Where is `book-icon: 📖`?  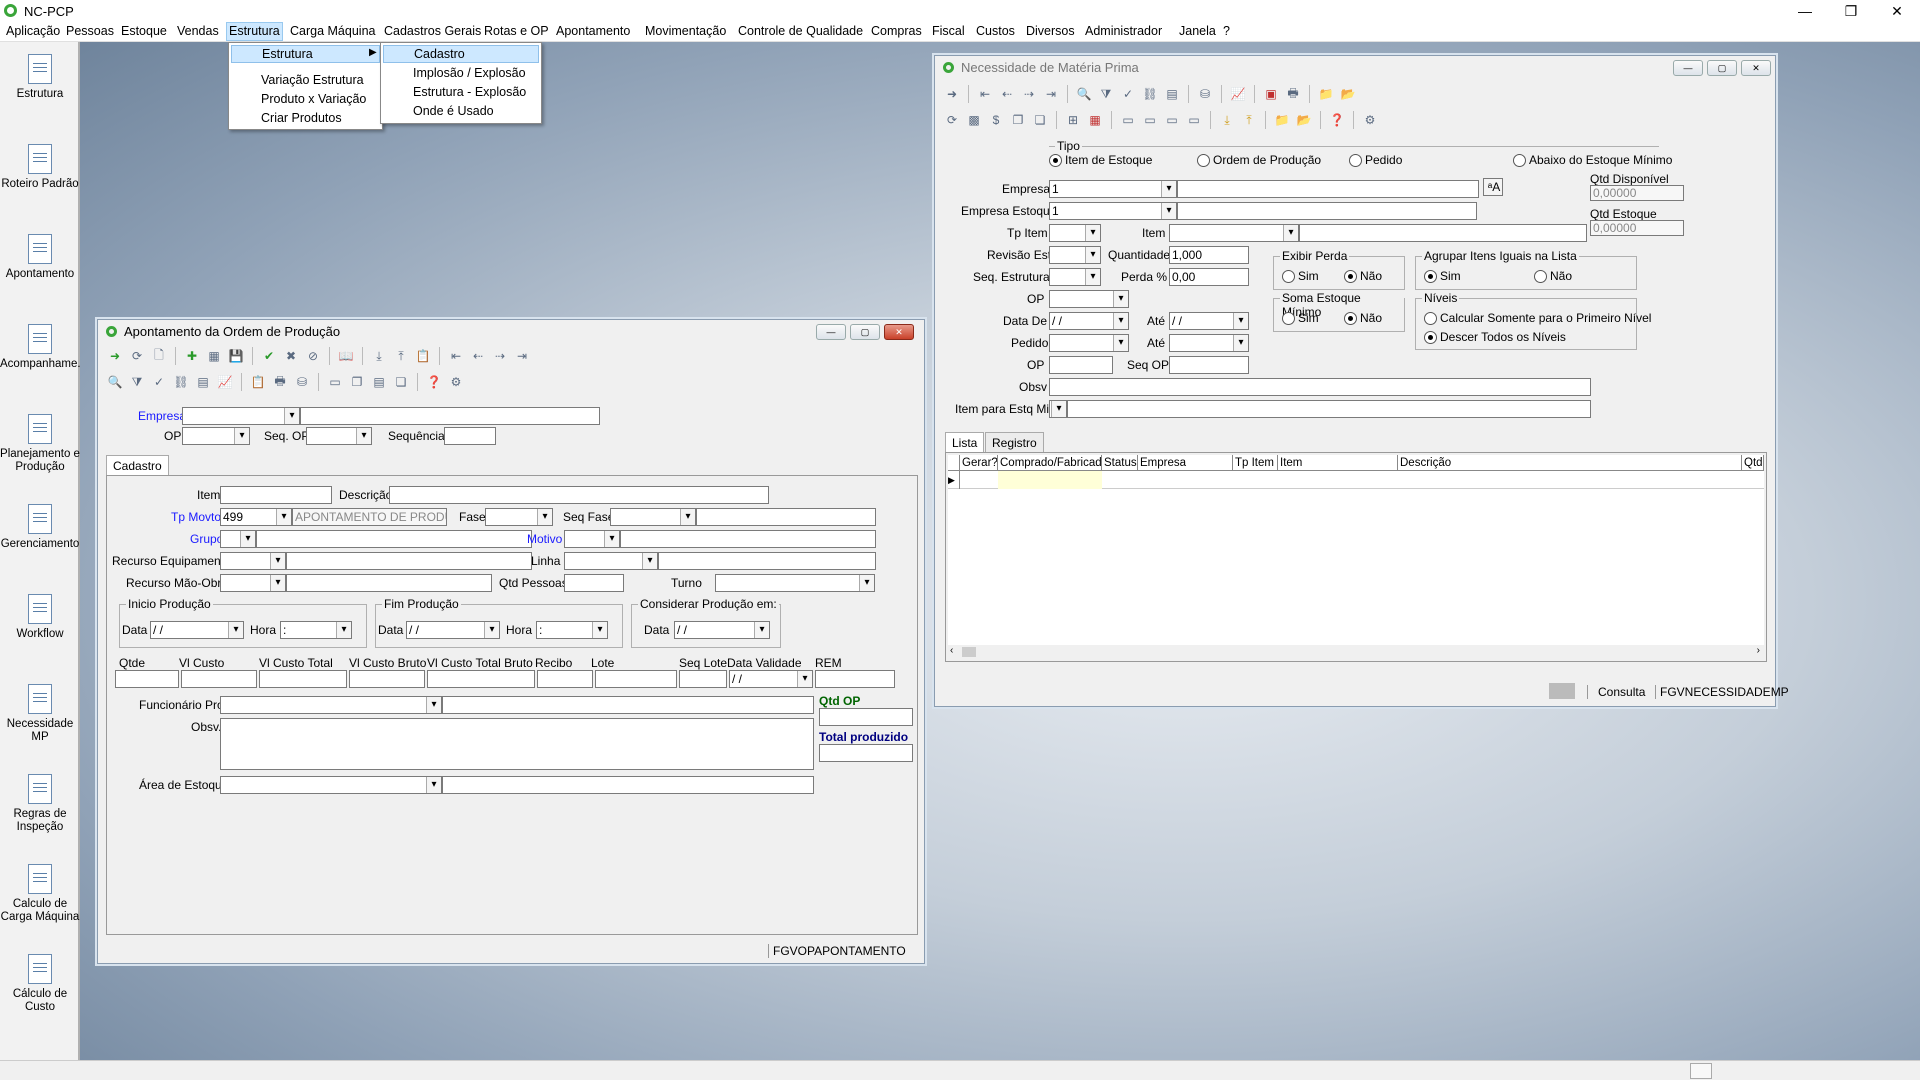
book-icon: 📖 is located at coordinates (346, 356).